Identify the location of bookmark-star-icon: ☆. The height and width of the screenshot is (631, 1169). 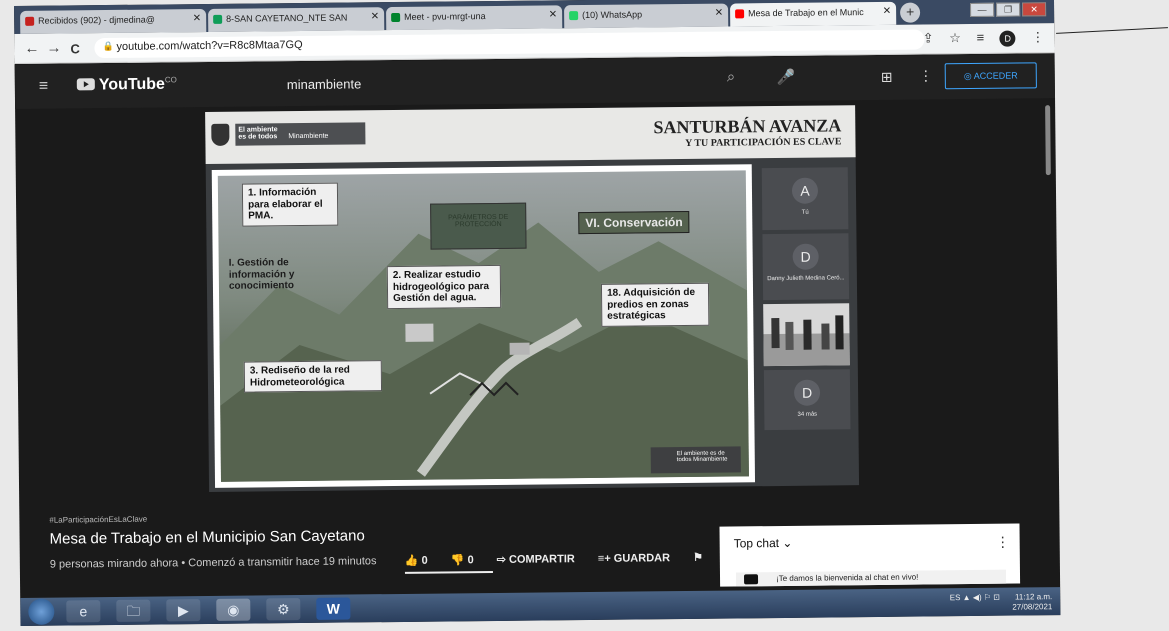
(955, 37).